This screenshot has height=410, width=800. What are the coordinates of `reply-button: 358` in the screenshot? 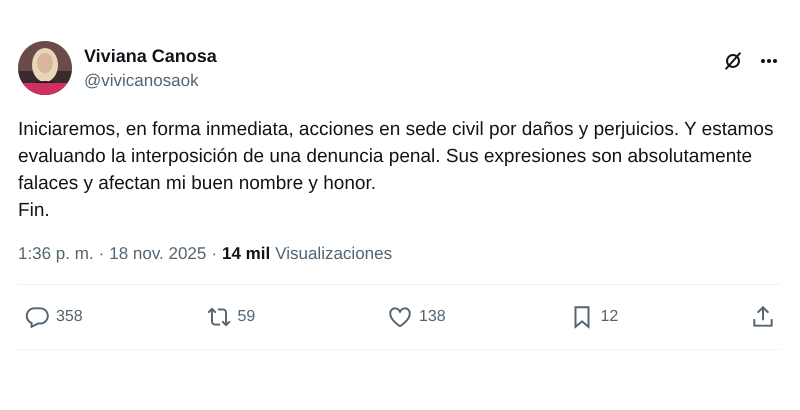 It's located at (99, 317).